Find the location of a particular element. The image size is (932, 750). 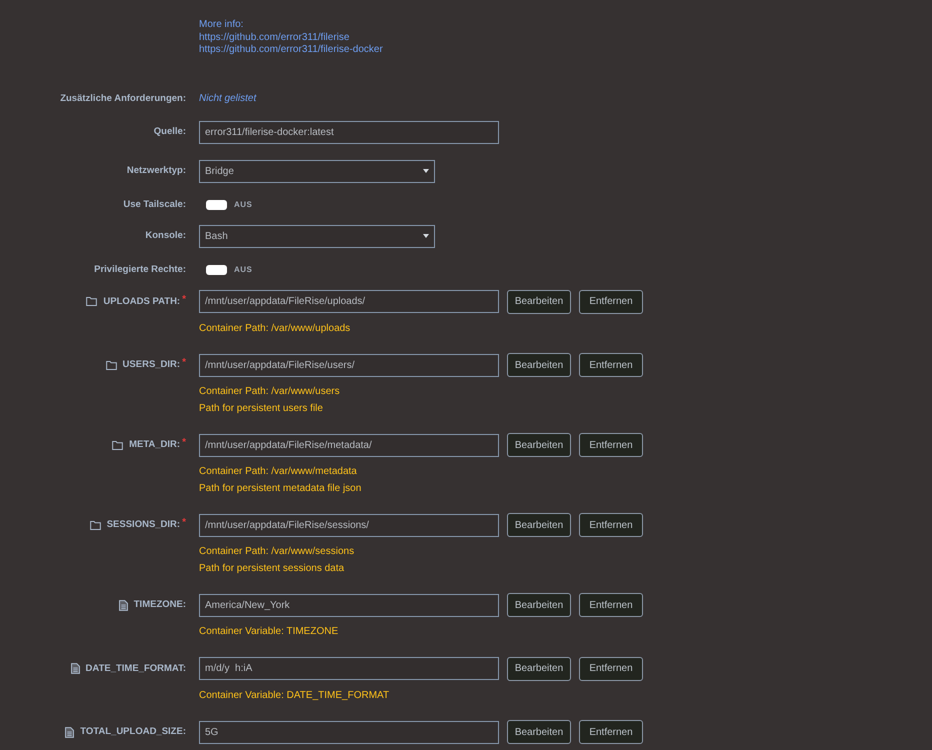

field-label: SESSIONS_DIR: is located at coordinates (143, 525).